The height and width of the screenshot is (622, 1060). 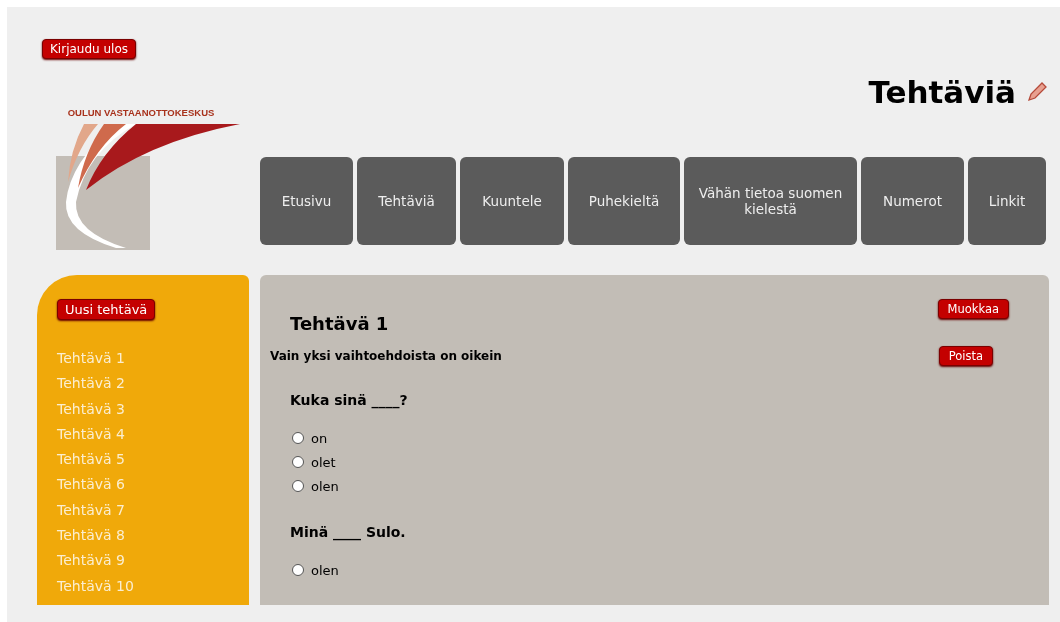 What do you see at coordinates (386, 356) in the screenshot?
I see `instruction-text: Vain yksi vaihtoehdoista on oikein` at bounding box center [386, 356].